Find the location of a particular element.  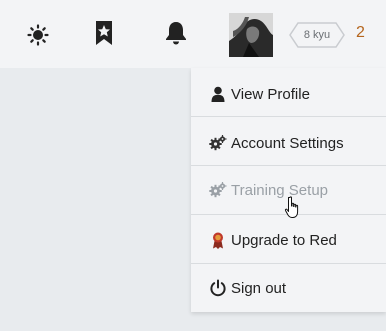

bell-icon is located at coordinates (176, 33).